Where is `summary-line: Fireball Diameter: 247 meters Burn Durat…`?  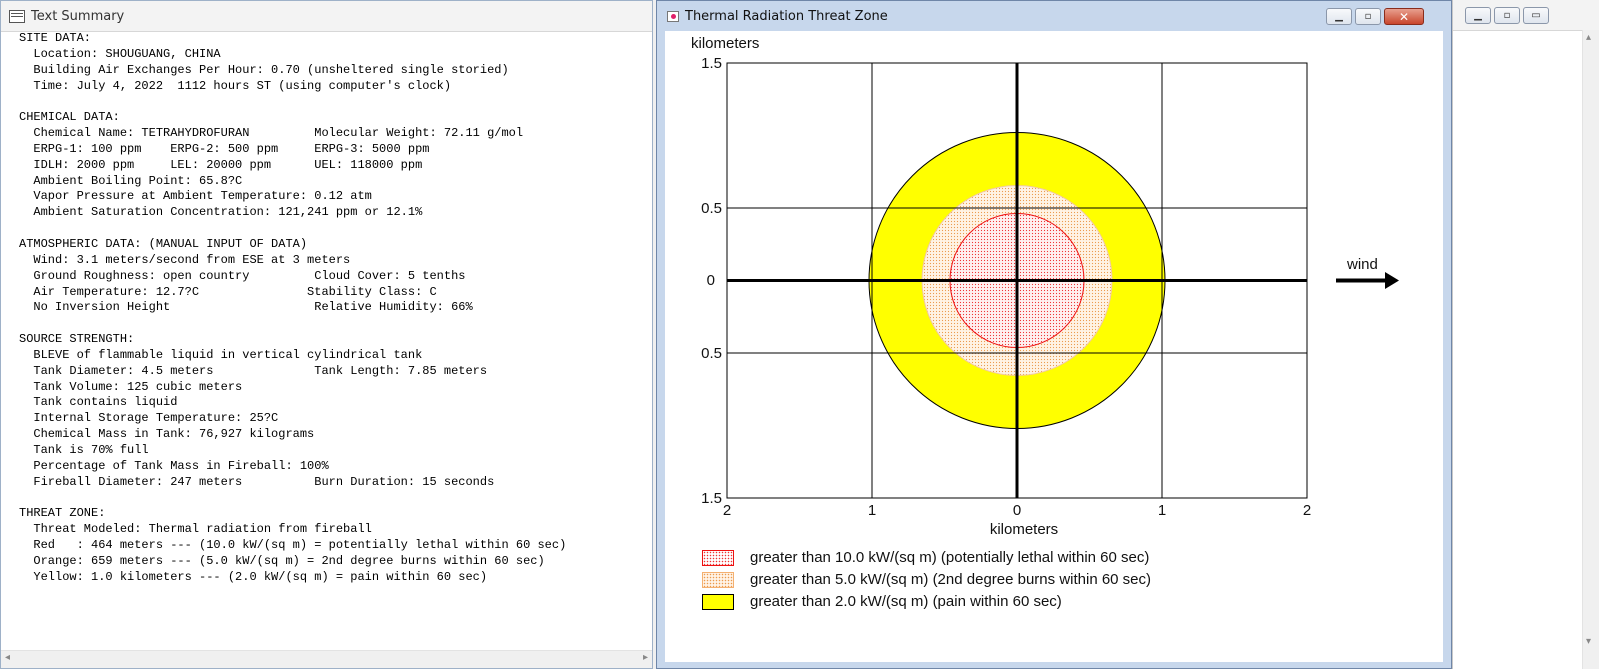 summary-line: Fireball Diameter: 247 meters Burn Durat… is located at coordinates (257, 481).